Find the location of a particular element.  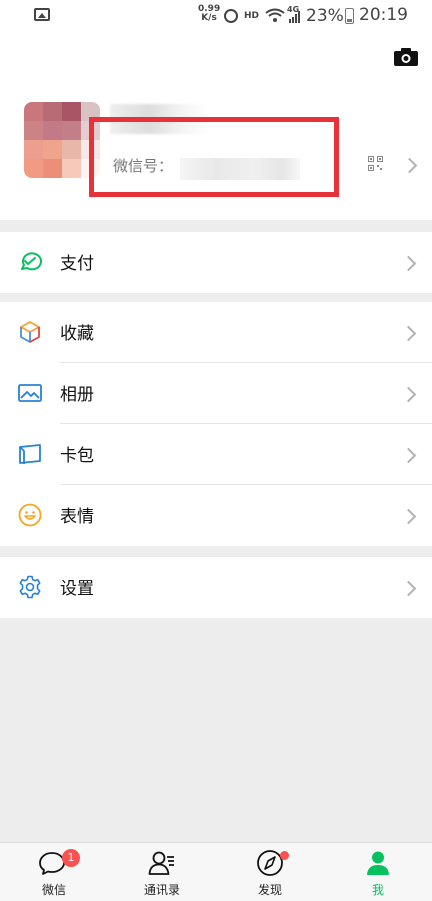

wifi-icon is located at coordinates (275, 15).